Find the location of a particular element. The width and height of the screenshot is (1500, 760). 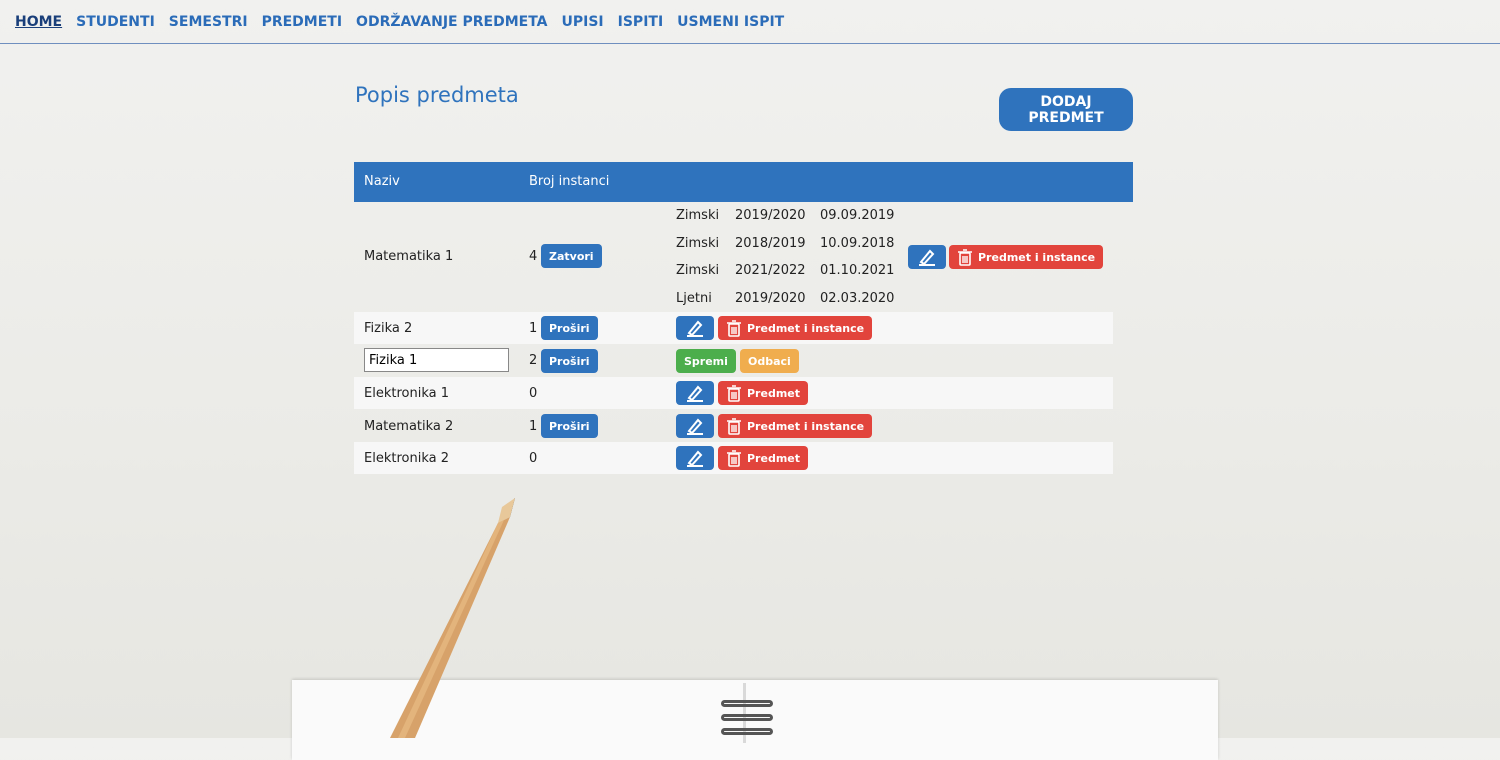

nav-predmeti: PREDMETI is located at coordinates (302, 22).